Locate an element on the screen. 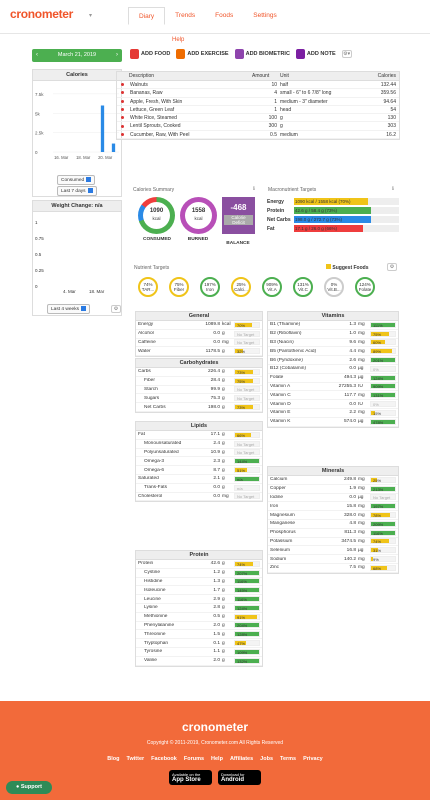  nutrient-row: Isoleucine 1.7 g 145% is located at coordinates (199, 591).